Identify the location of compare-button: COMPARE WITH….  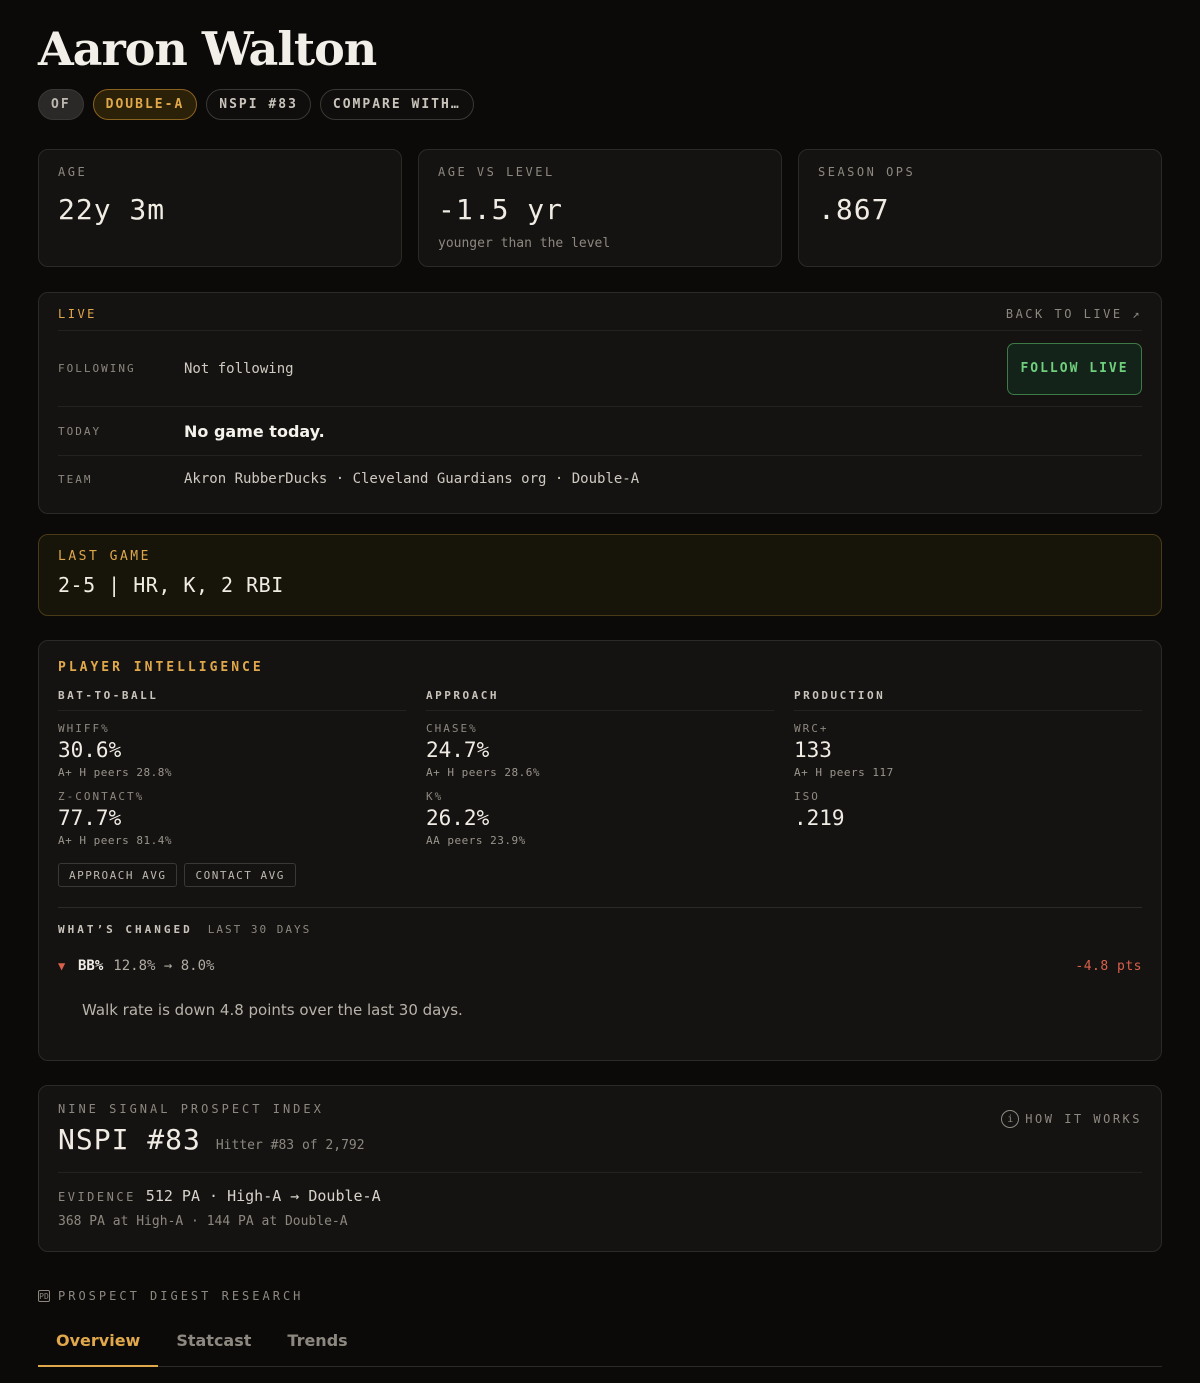
(396, 104).